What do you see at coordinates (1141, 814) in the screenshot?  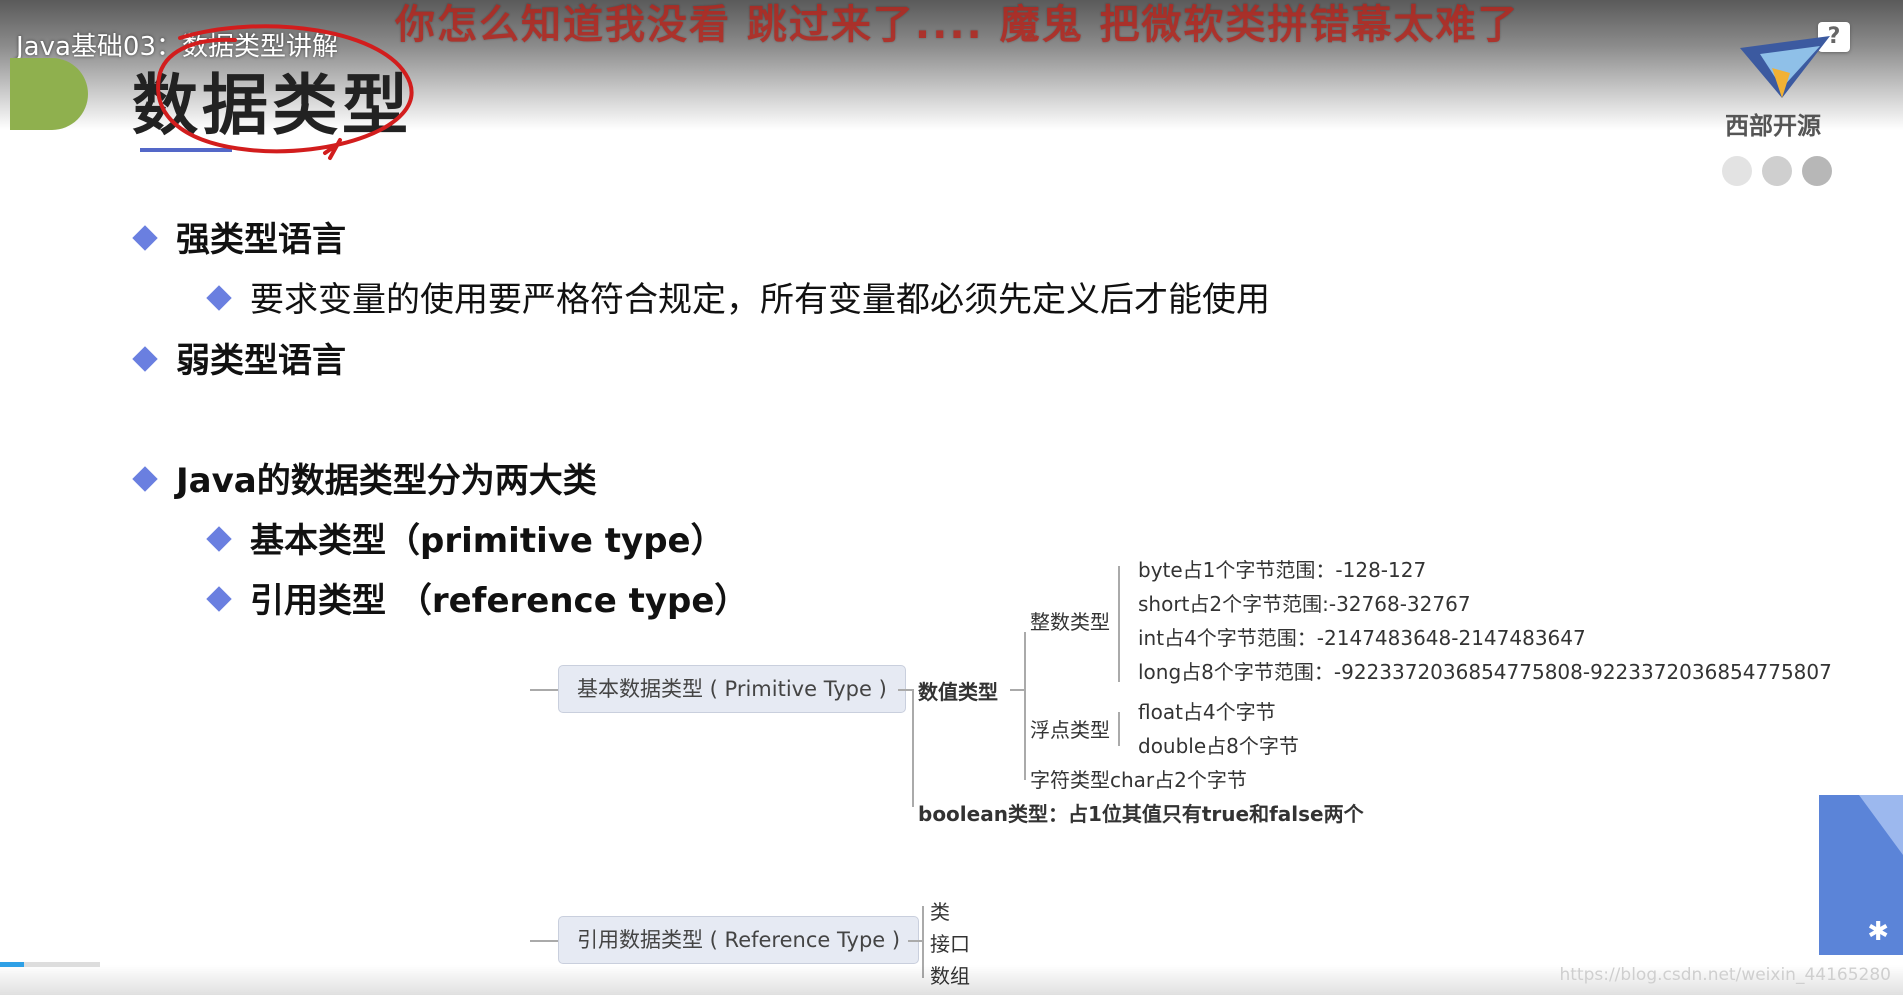 I see `boolean-type-node: boolean类型：占1位其值只有true和false两个` at bounding box center [1141, 814].